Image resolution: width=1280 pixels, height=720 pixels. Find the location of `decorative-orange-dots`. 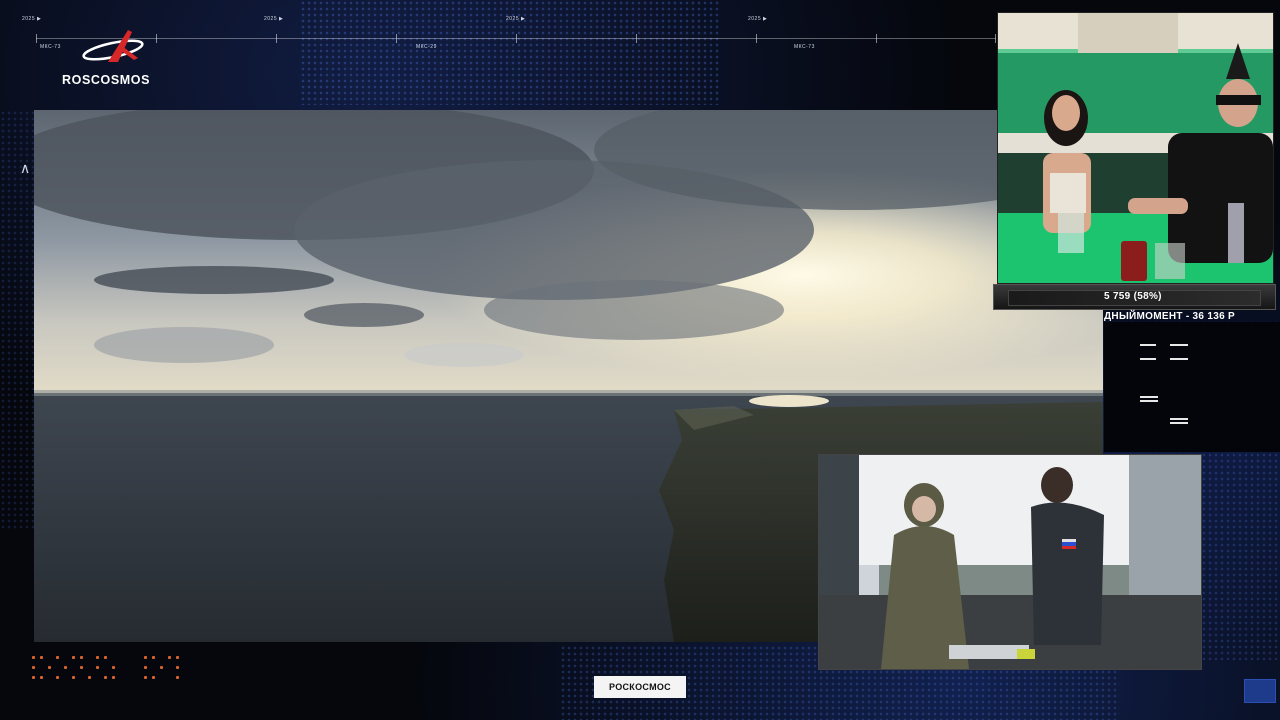

decorative-orange-dots is located at coordinates (112, 671).